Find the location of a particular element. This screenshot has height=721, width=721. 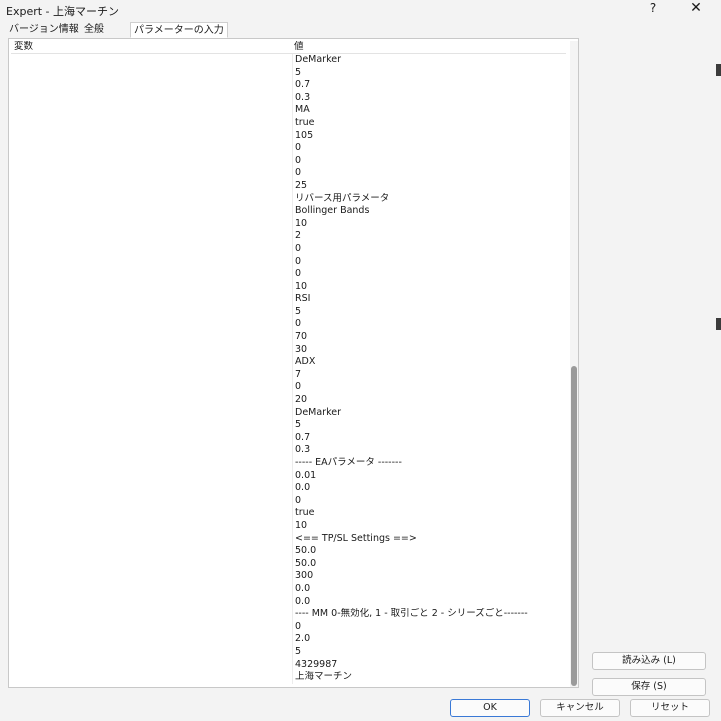

table-row: ½levelDMbuy30.3 is located at coordinates (288, 450).